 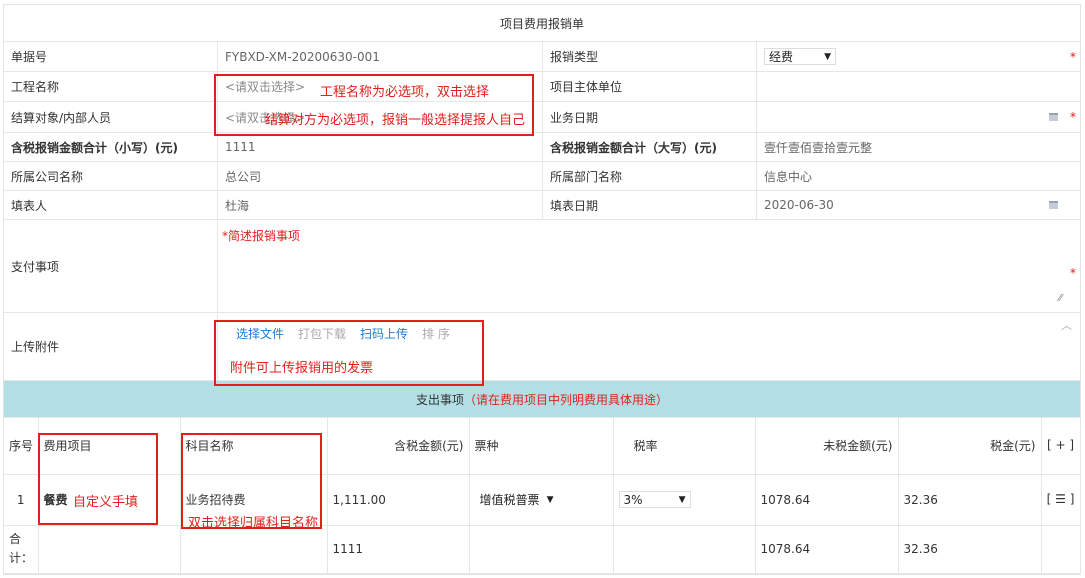 I want to click on amount-big-label: 含税报销金额合计（大写）(元), so click(x=650, y=147).